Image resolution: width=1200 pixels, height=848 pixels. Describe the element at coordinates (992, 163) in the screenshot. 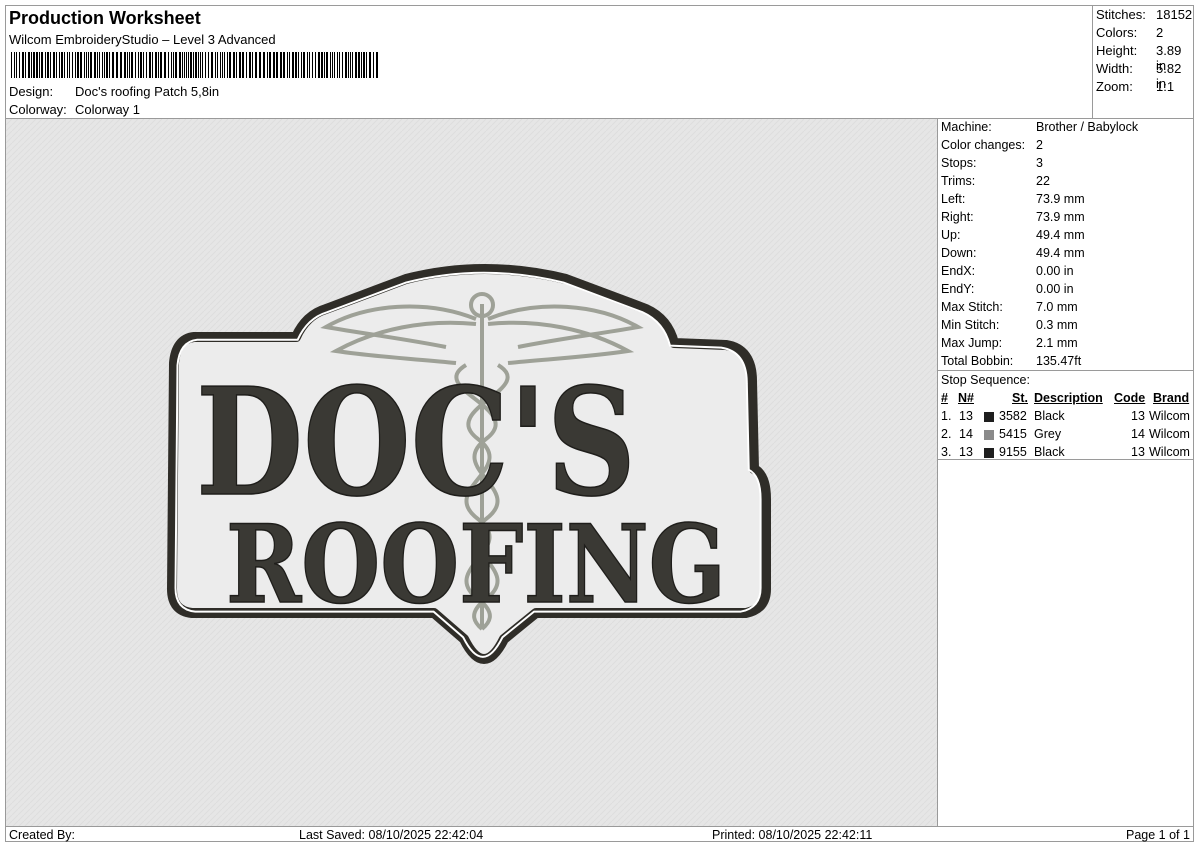

I see `info-stops: Stops: 3` at that location.